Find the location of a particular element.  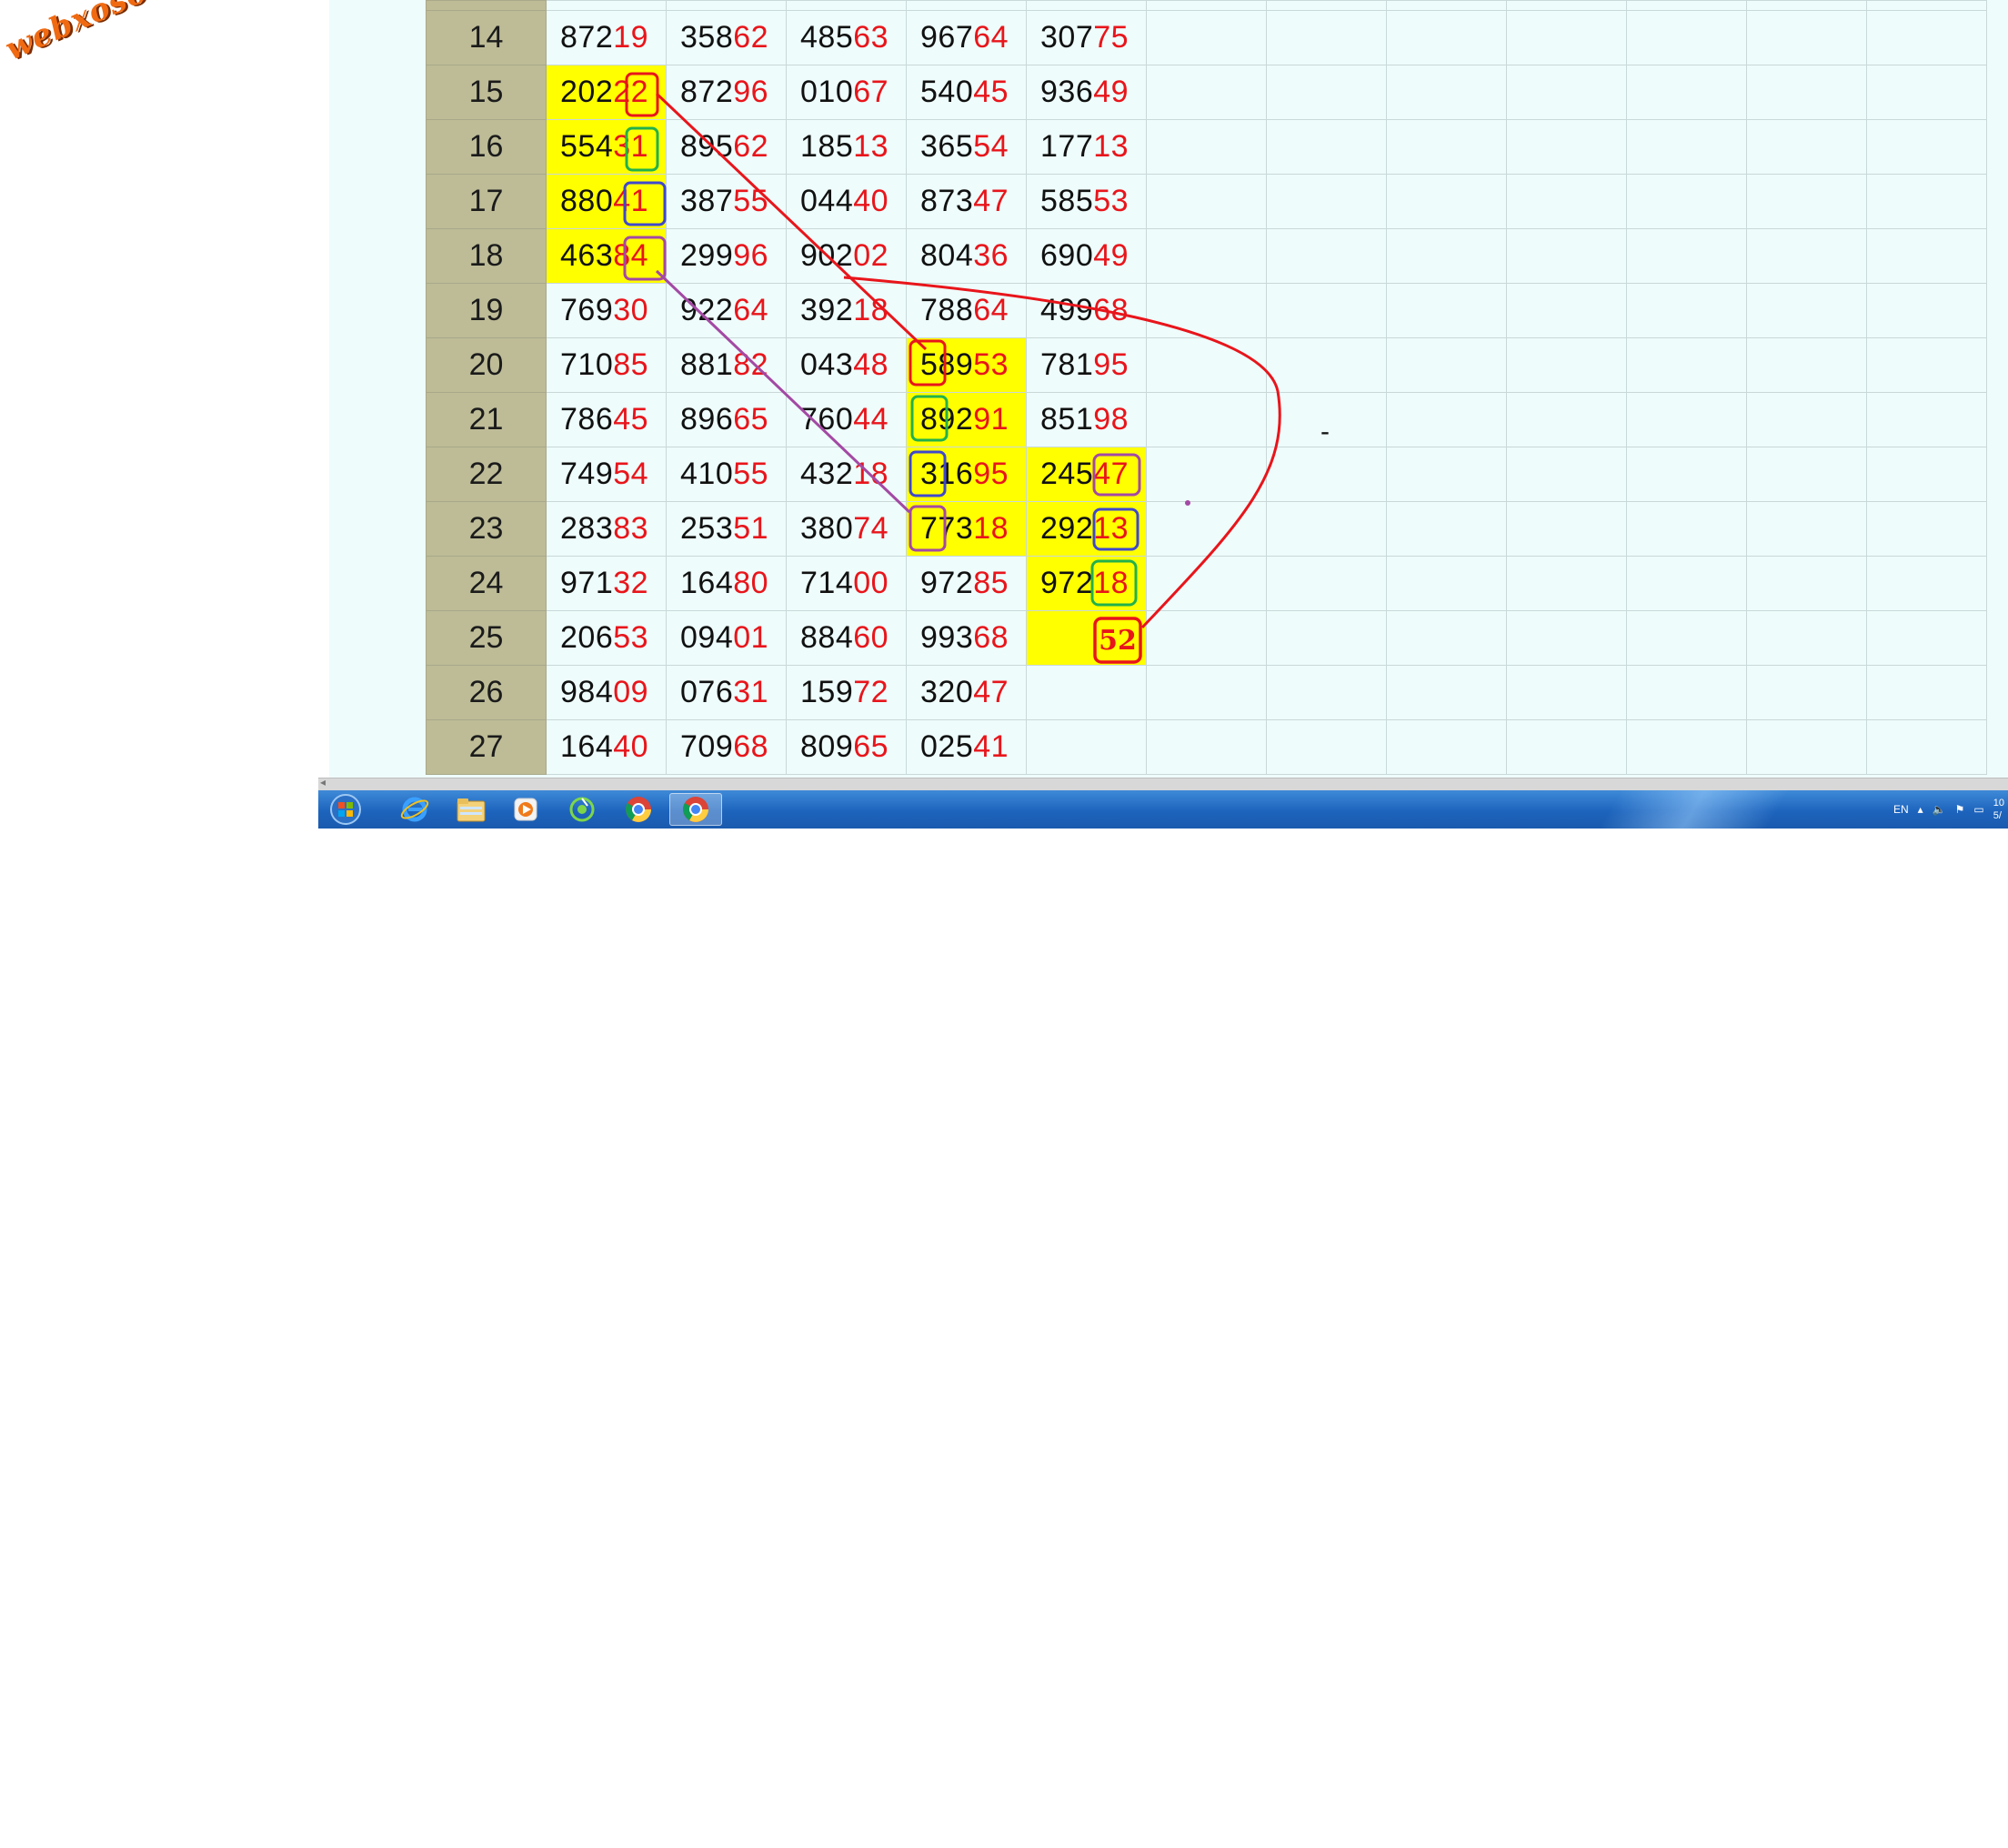

language-indicator: EN is located at coordinates (1901, 810).